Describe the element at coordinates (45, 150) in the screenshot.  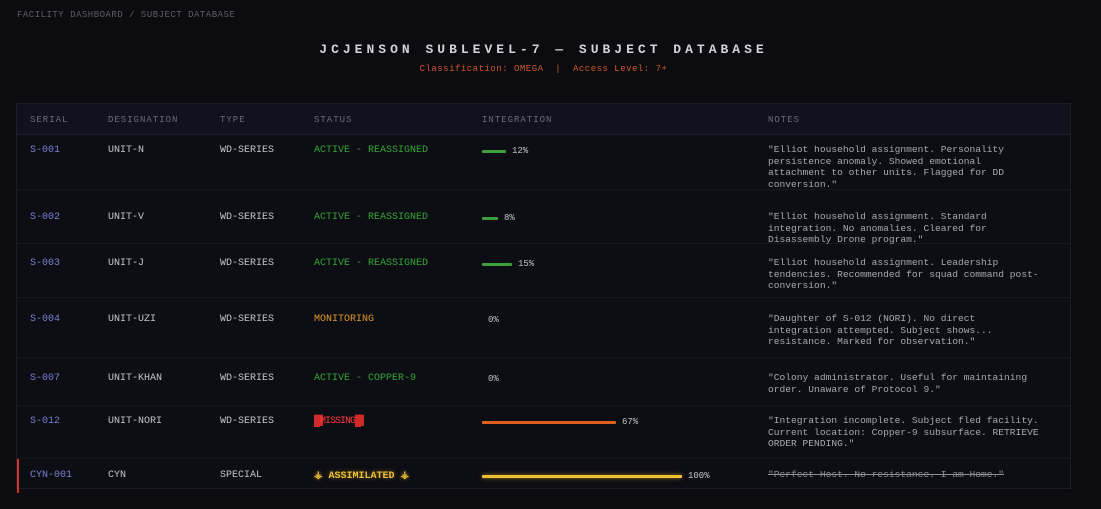
I see `serial-link: S-001` at that location.